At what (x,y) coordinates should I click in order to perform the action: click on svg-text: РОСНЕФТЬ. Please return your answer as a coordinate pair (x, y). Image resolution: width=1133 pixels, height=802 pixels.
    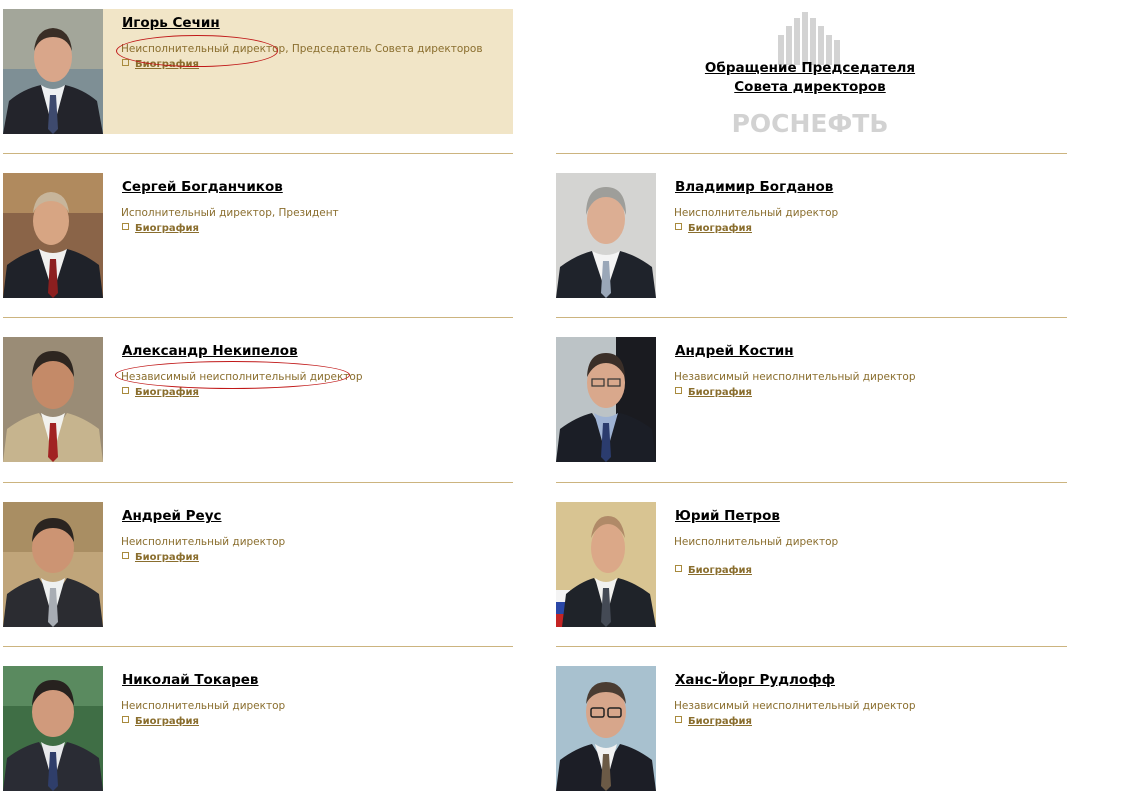
    Looking at the image, I should click on (810, 123).